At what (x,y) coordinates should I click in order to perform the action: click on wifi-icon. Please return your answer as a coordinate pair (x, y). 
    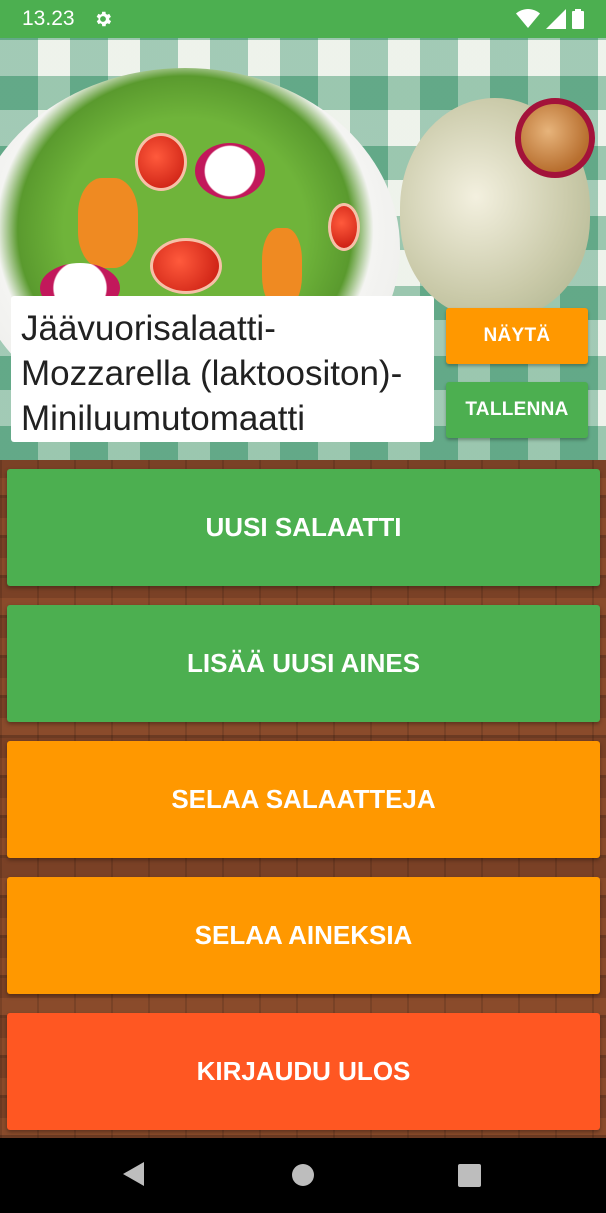
    Looking at the image, I should click on (528, 18).